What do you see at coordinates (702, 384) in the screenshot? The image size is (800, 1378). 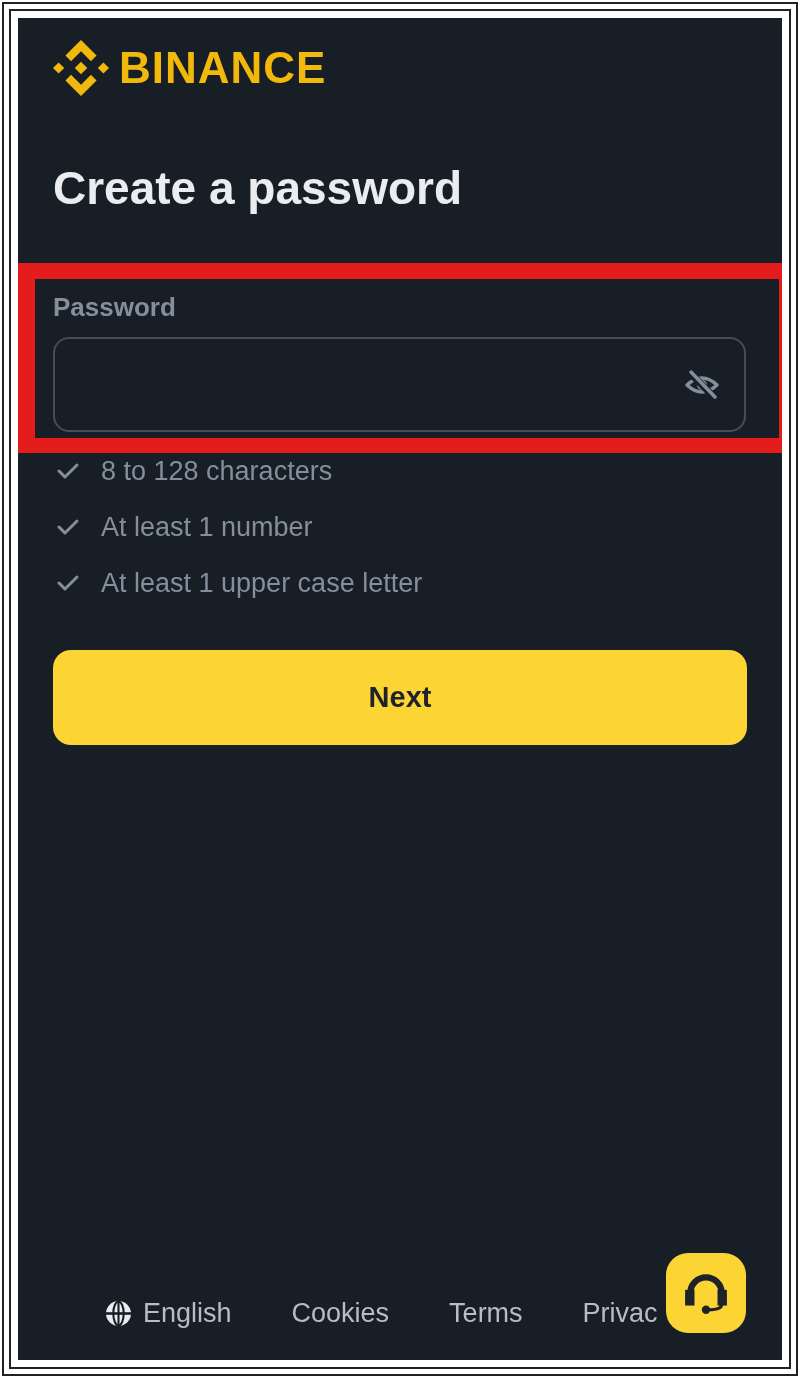 I see `eye-slash-icon` at bounding box center [702, 384].